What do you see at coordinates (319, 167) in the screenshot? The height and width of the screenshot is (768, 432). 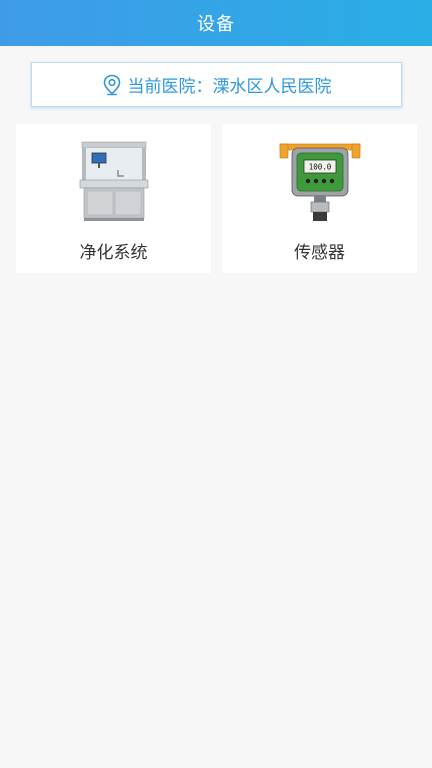 I see `sensor-display-reading: 100.0` at bounding box center [319, 167].